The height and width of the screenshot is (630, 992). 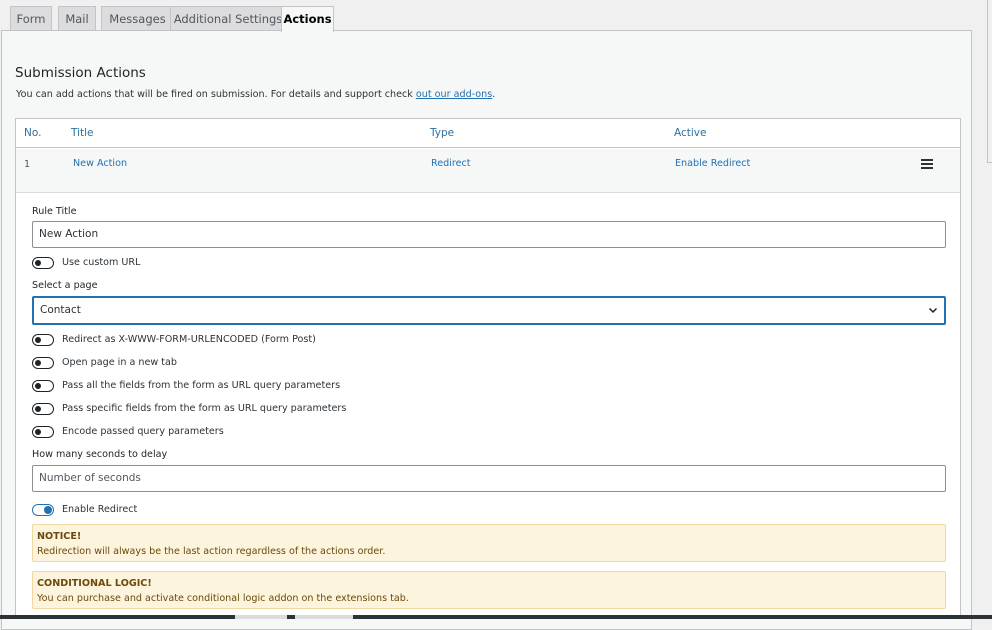 I want to click on table-header: No. Title Type Active, so click(x=488, y=133).